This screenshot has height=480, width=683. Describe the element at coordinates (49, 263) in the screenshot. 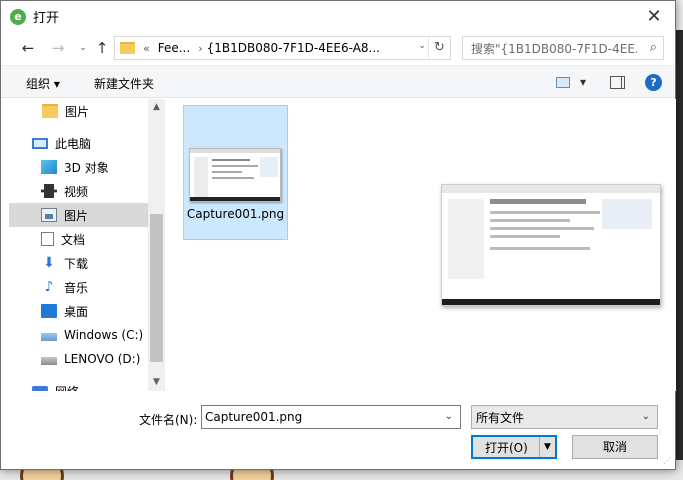

I see `downloads-icon: ⬇` at that location.